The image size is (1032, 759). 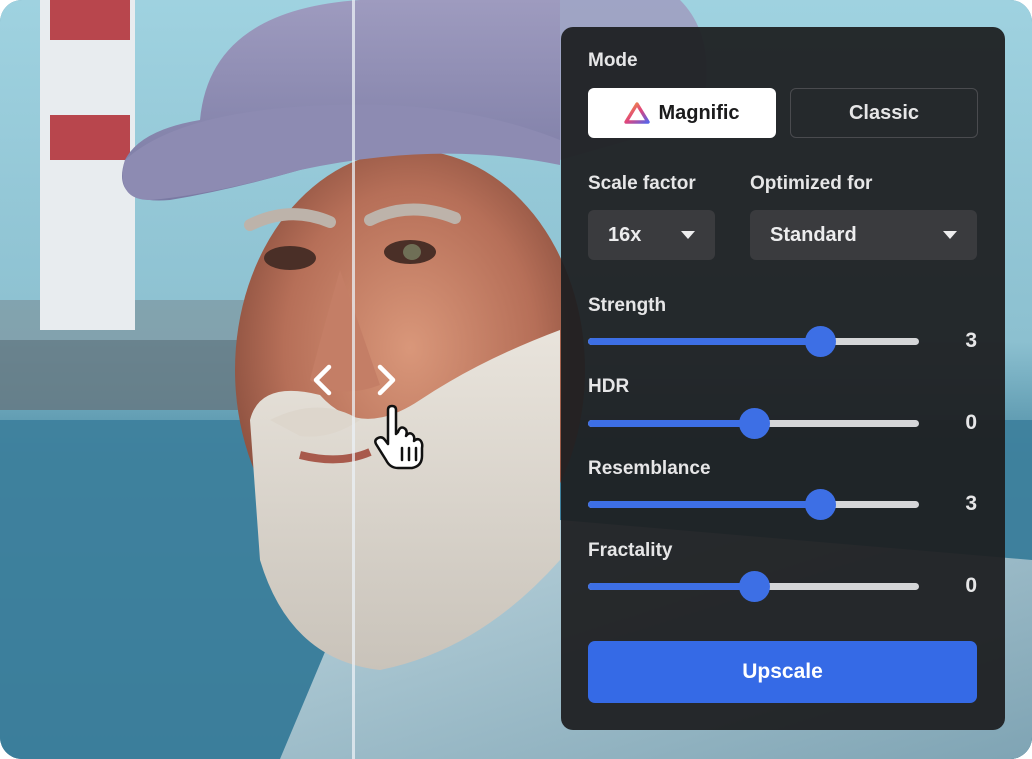 I want to click on optimized-for-select: Standard, so click(x=863, y=235).